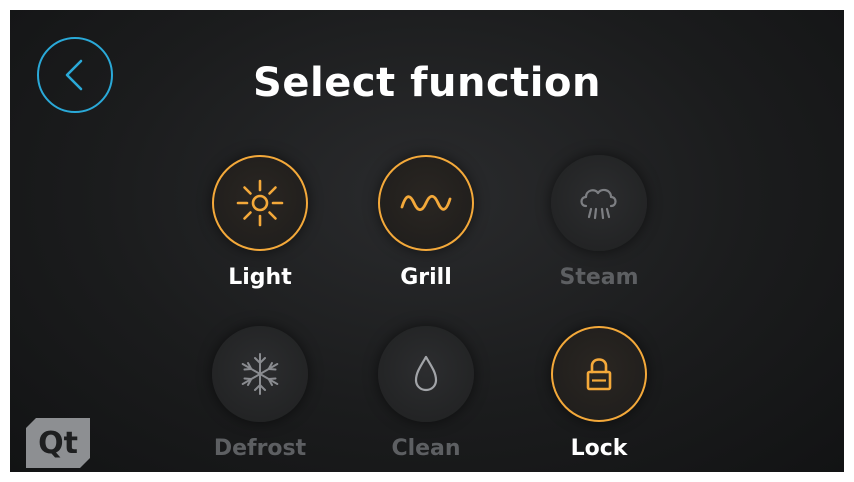 The height and width of the screenshot is (482, 854). I want to click on function-clean-button: Clean, so click(426, 399).